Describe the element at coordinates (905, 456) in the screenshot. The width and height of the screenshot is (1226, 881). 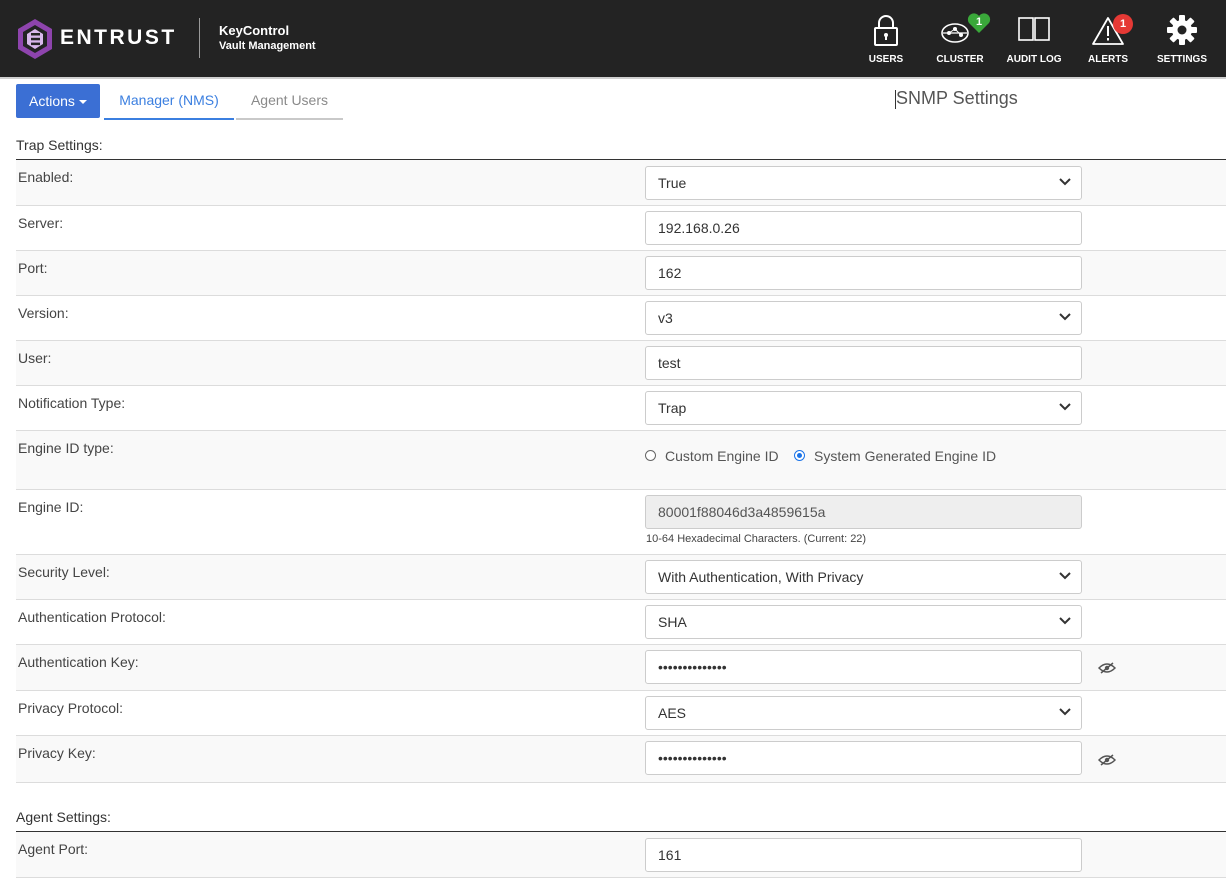
I see `system-generated-engine-id-label: System Generated Engine ID` at that location.